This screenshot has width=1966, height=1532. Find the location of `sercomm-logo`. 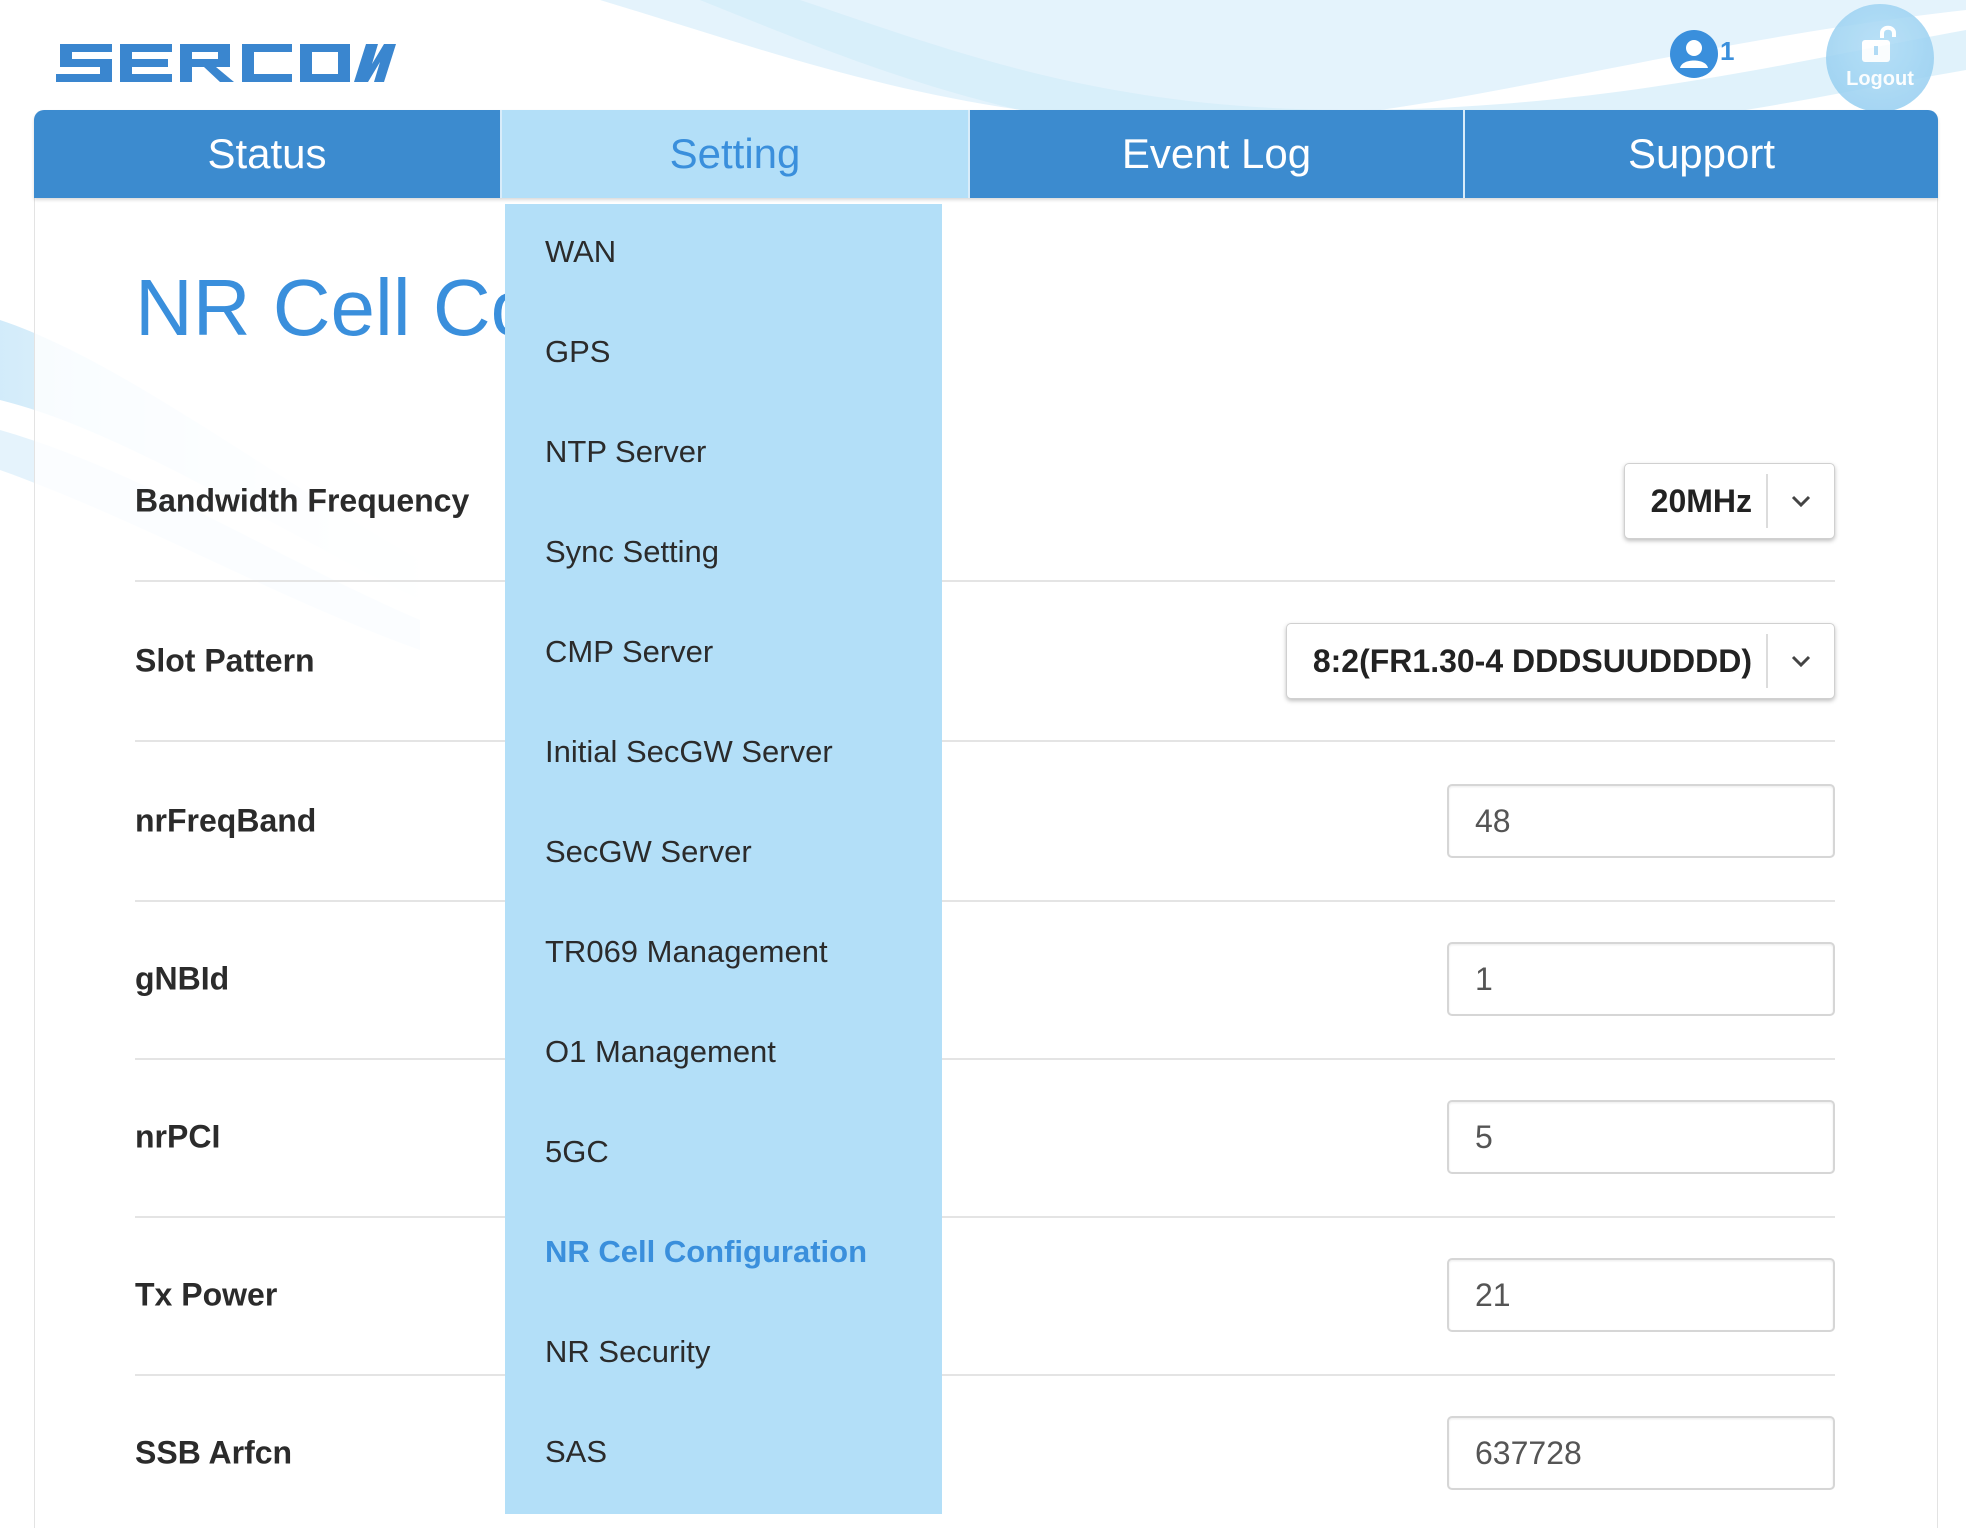

sercomm-logo is located at coordinates (226, 63).